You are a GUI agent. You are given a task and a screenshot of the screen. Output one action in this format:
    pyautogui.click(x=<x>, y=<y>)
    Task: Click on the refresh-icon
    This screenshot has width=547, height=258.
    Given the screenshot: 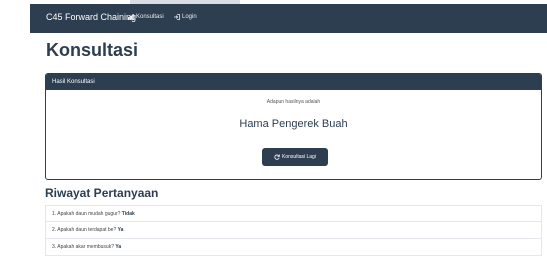 What is the action you would take?
    pyautogui.click(x=277, y=157)
    